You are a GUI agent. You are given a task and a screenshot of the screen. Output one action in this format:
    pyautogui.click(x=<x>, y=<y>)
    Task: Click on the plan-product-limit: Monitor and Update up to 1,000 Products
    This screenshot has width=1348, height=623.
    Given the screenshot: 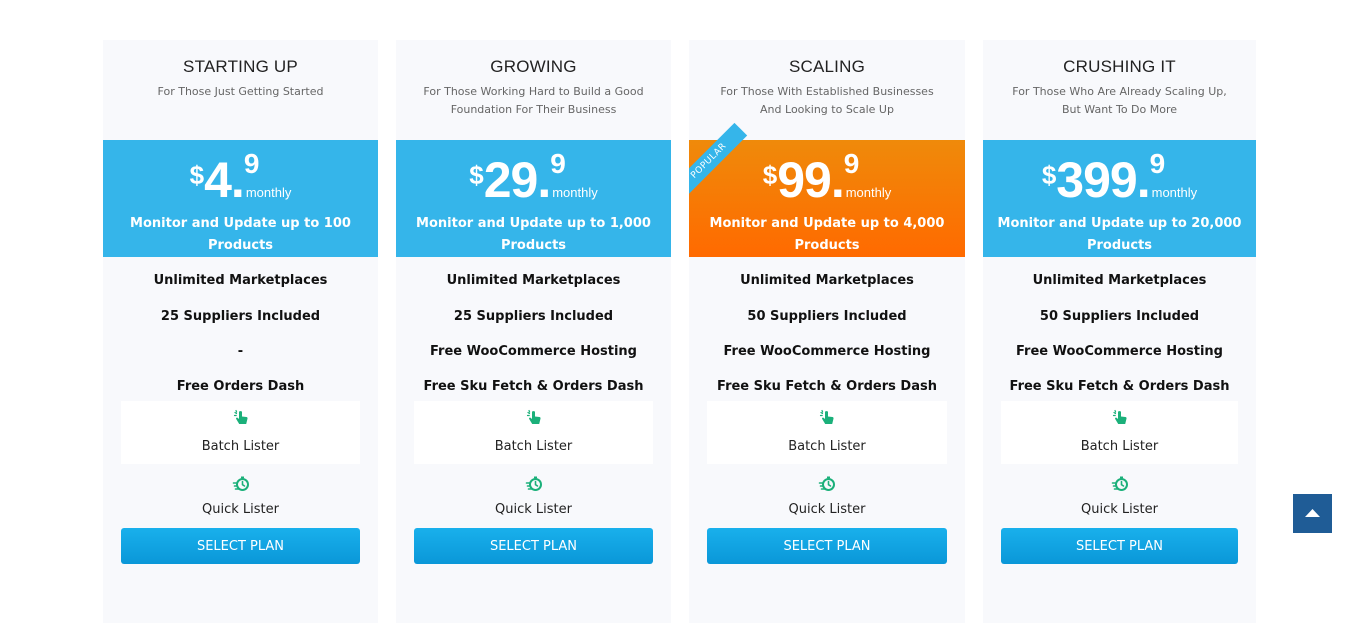 What is the action you would take?
    pyautogui.click(x=533, y=234)
    